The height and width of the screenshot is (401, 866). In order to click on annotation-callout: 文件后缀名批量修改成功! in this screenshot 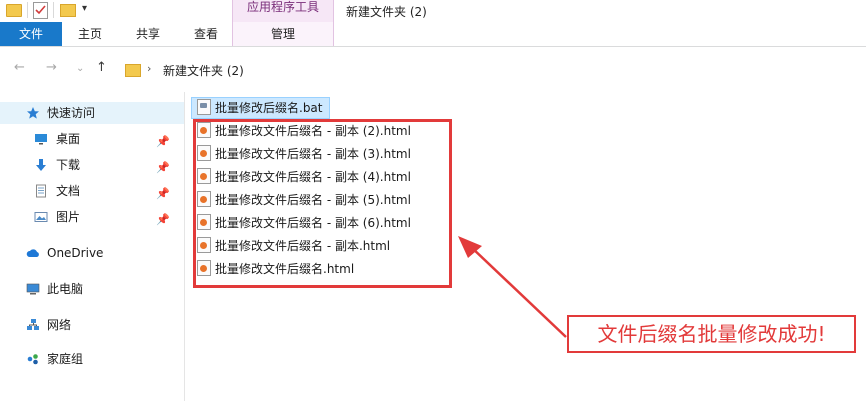, I will do `click(711, 334)`.